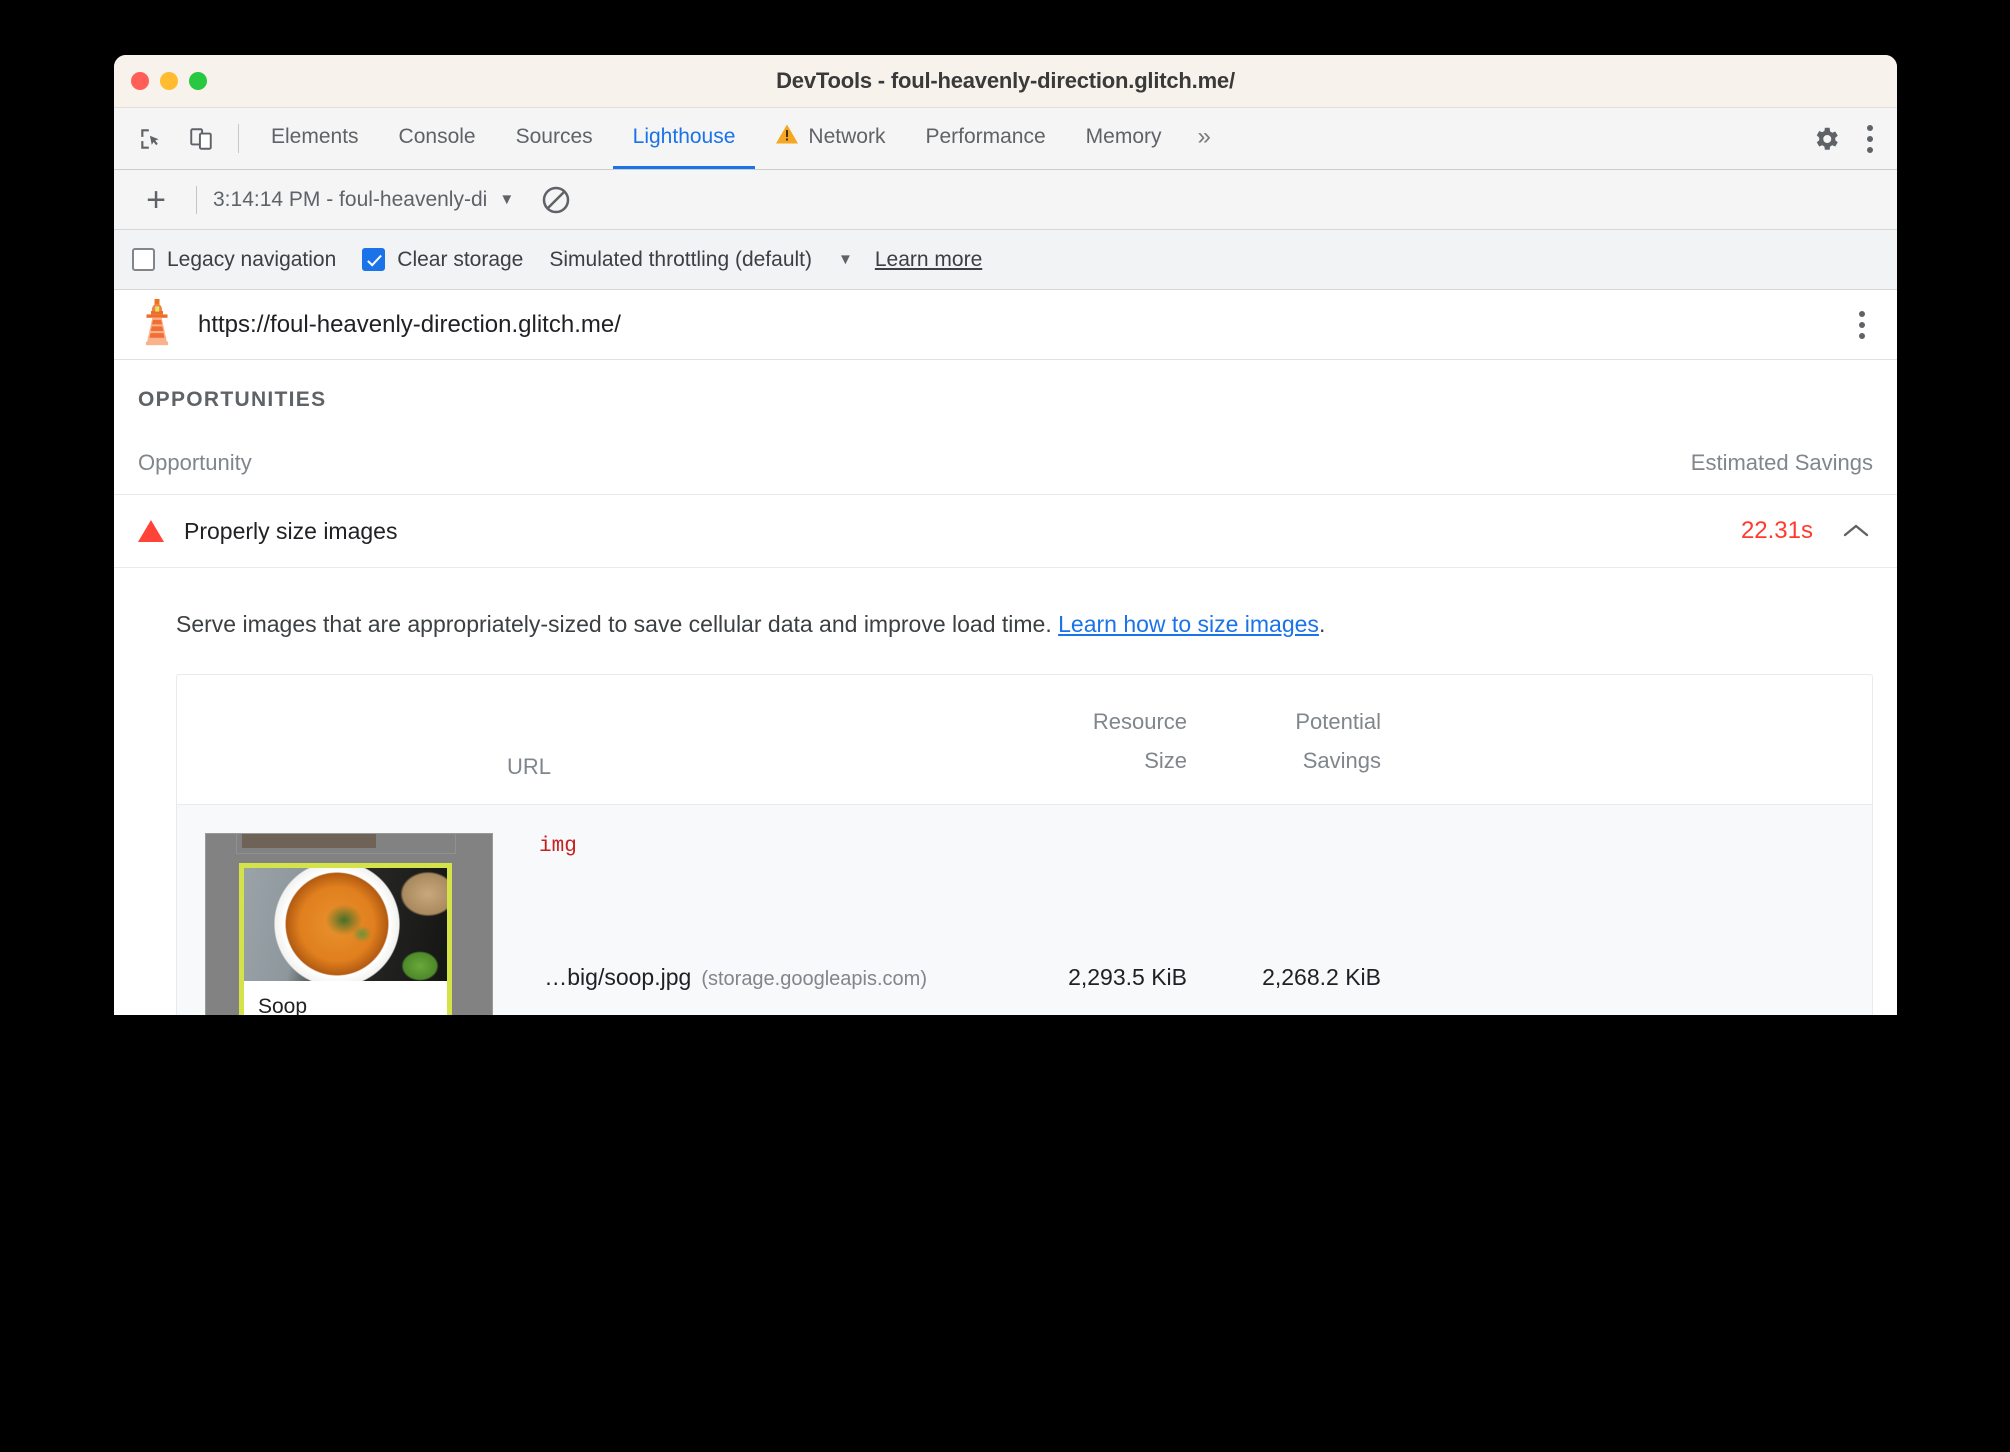 This screenshot has height=1452, width=2010. I want to click on header-resource-size-line1: Resource, so click(1139, 722).